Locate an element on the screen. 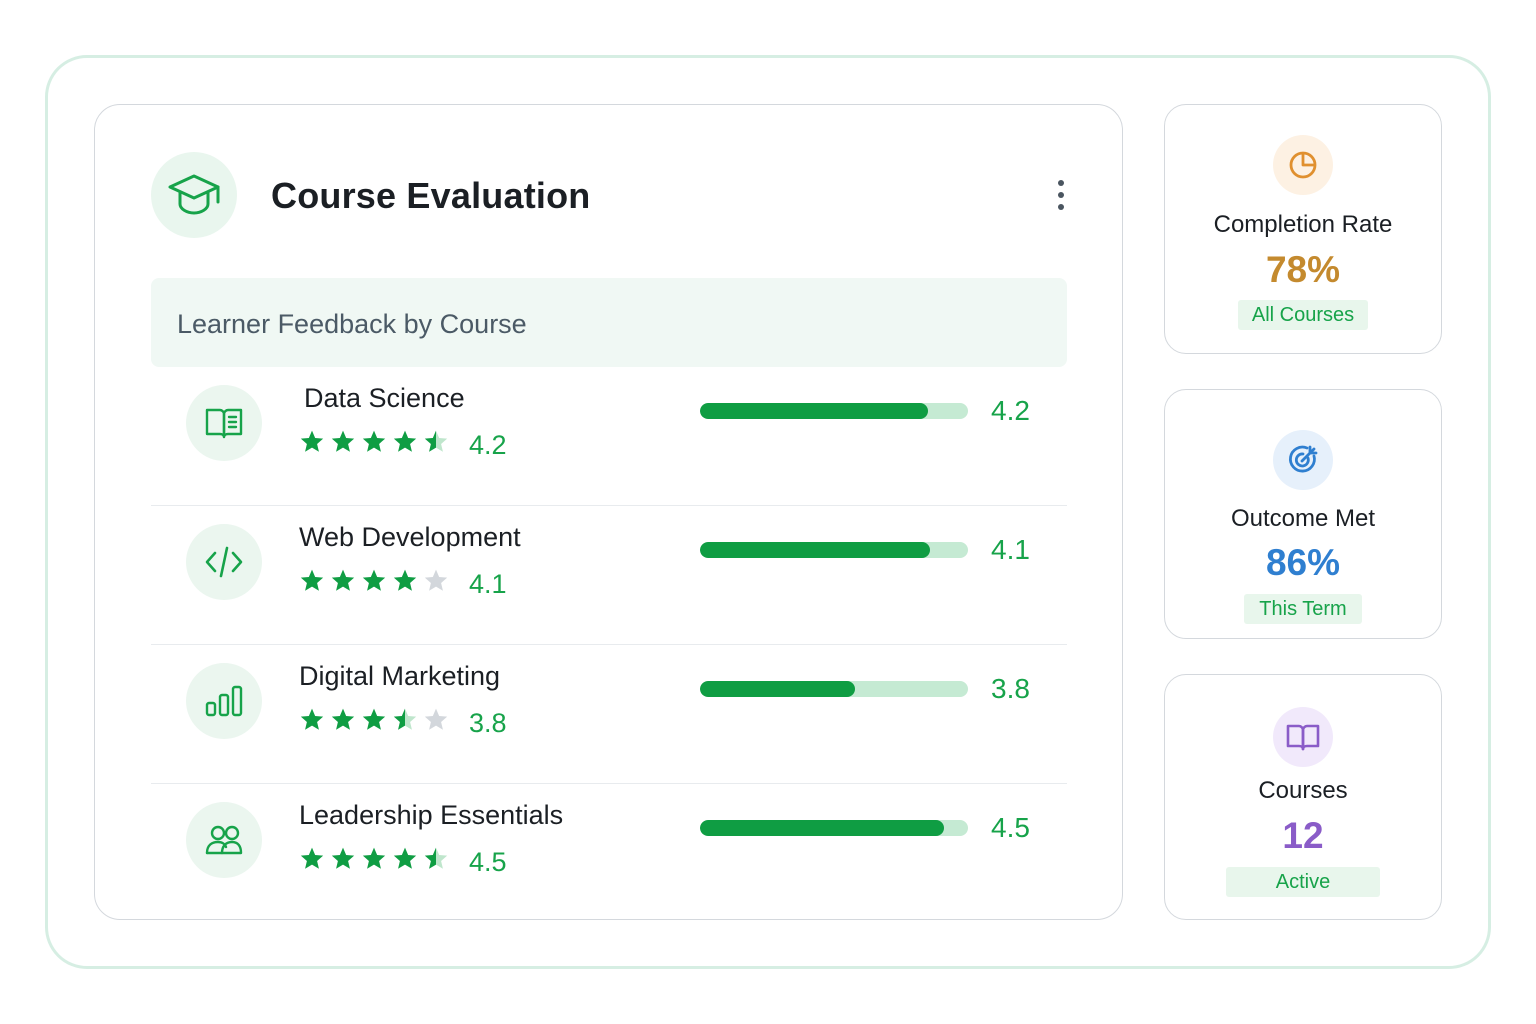 The height and width of the screenshot is (1024, 1536). course-name: Digital Marketing is located at coordinates (400, 676).